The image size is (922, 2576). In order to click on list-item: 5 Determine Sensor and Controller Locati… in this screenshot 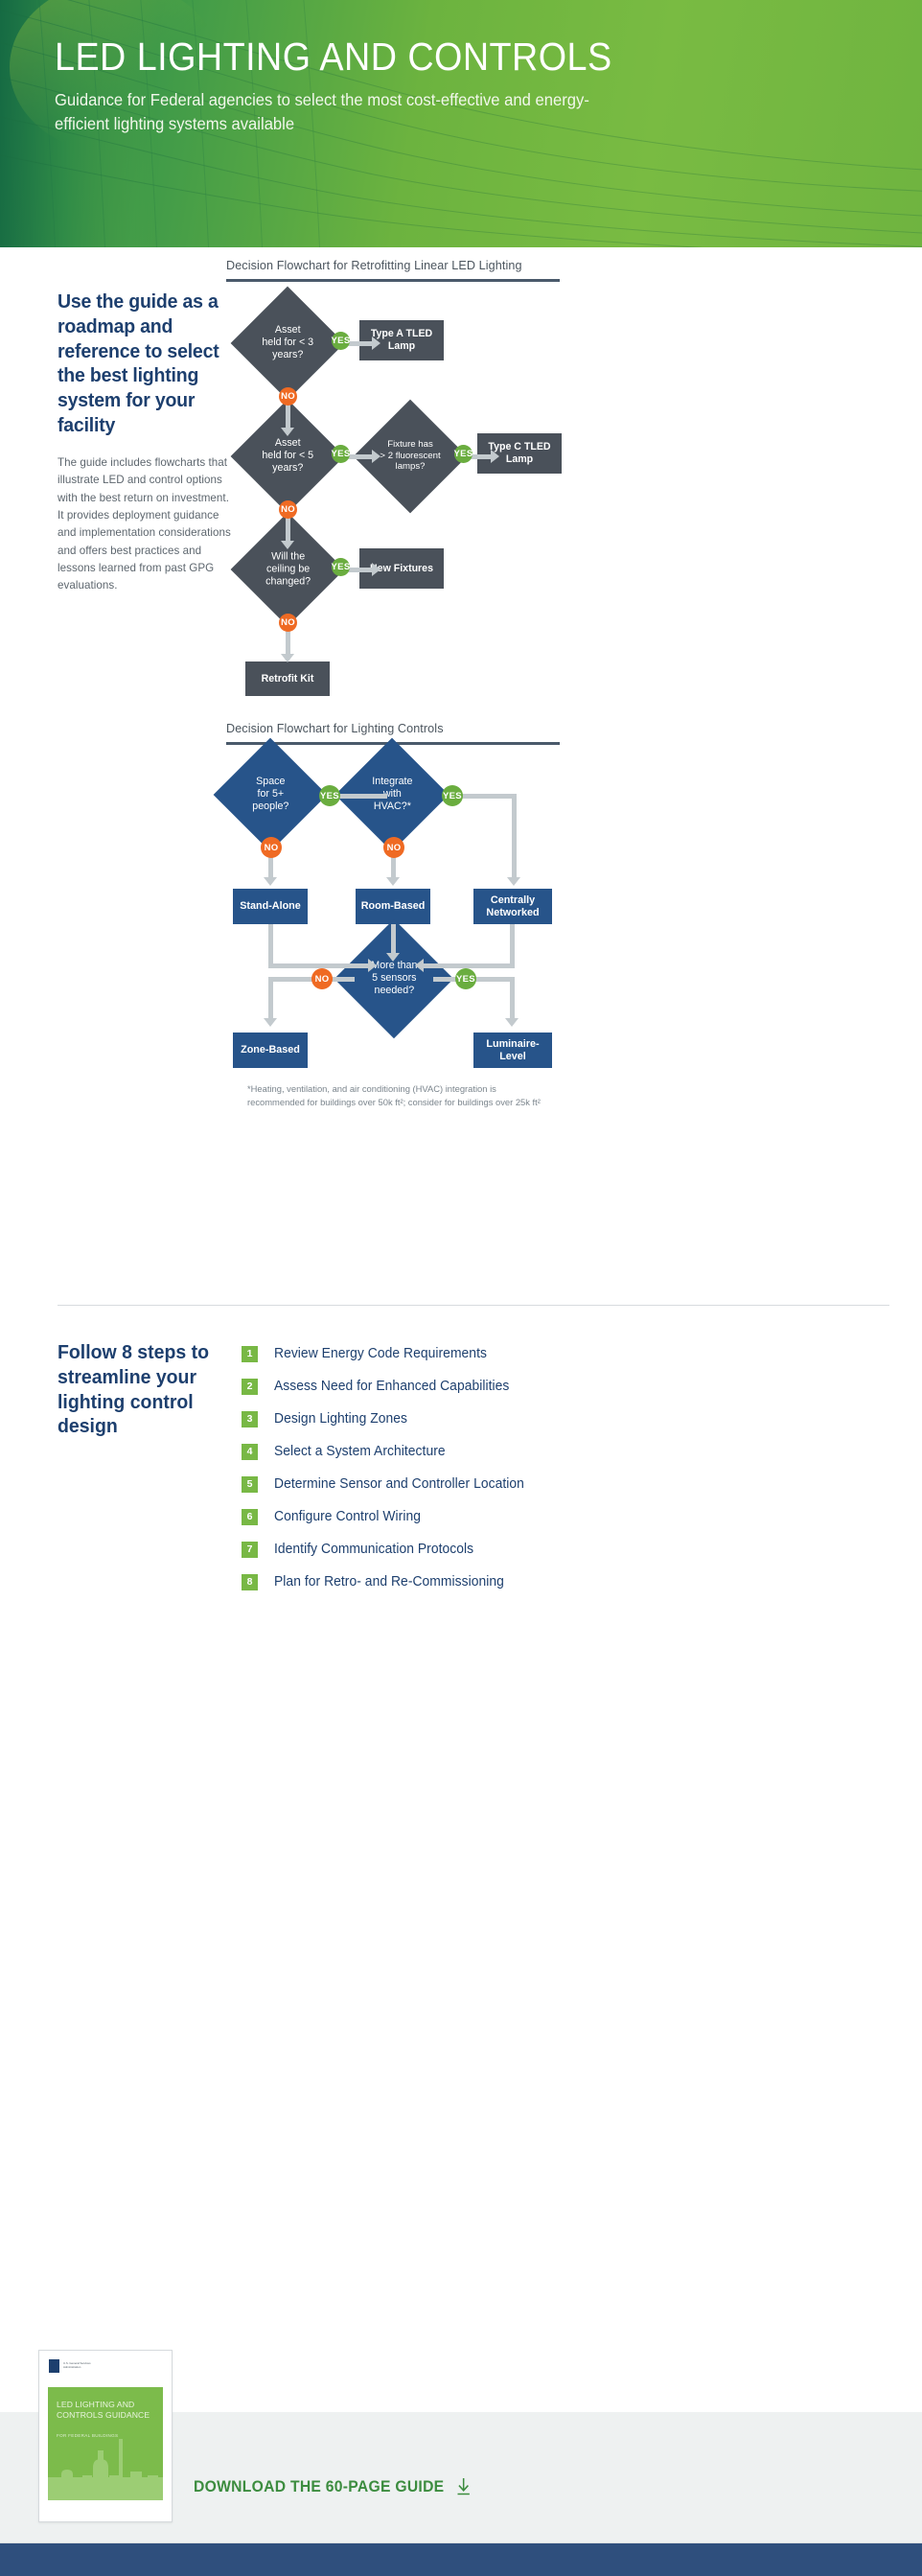, I will do `click(387, 1485)`.